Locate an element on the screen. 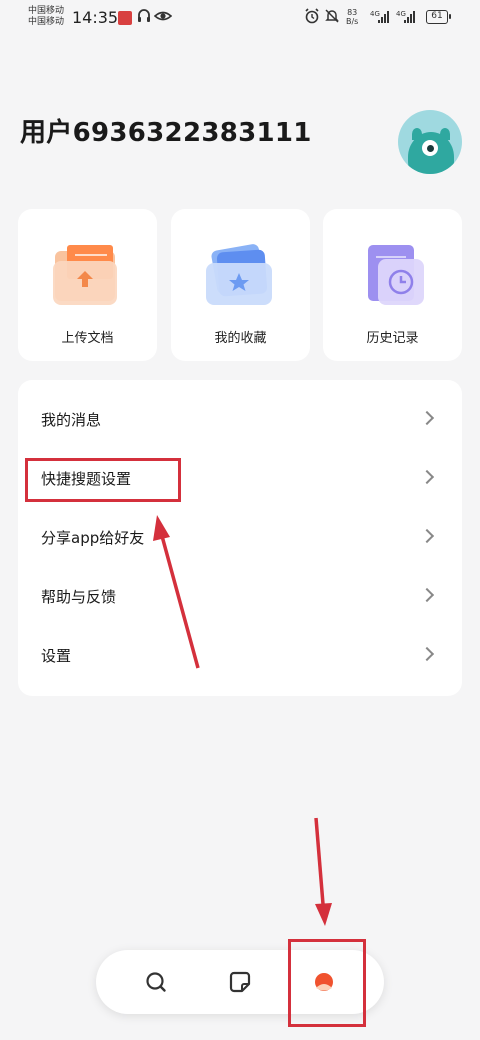 The image size is (480, 1040). annotation-arrow-up-head is located at coordinates (161, 528).